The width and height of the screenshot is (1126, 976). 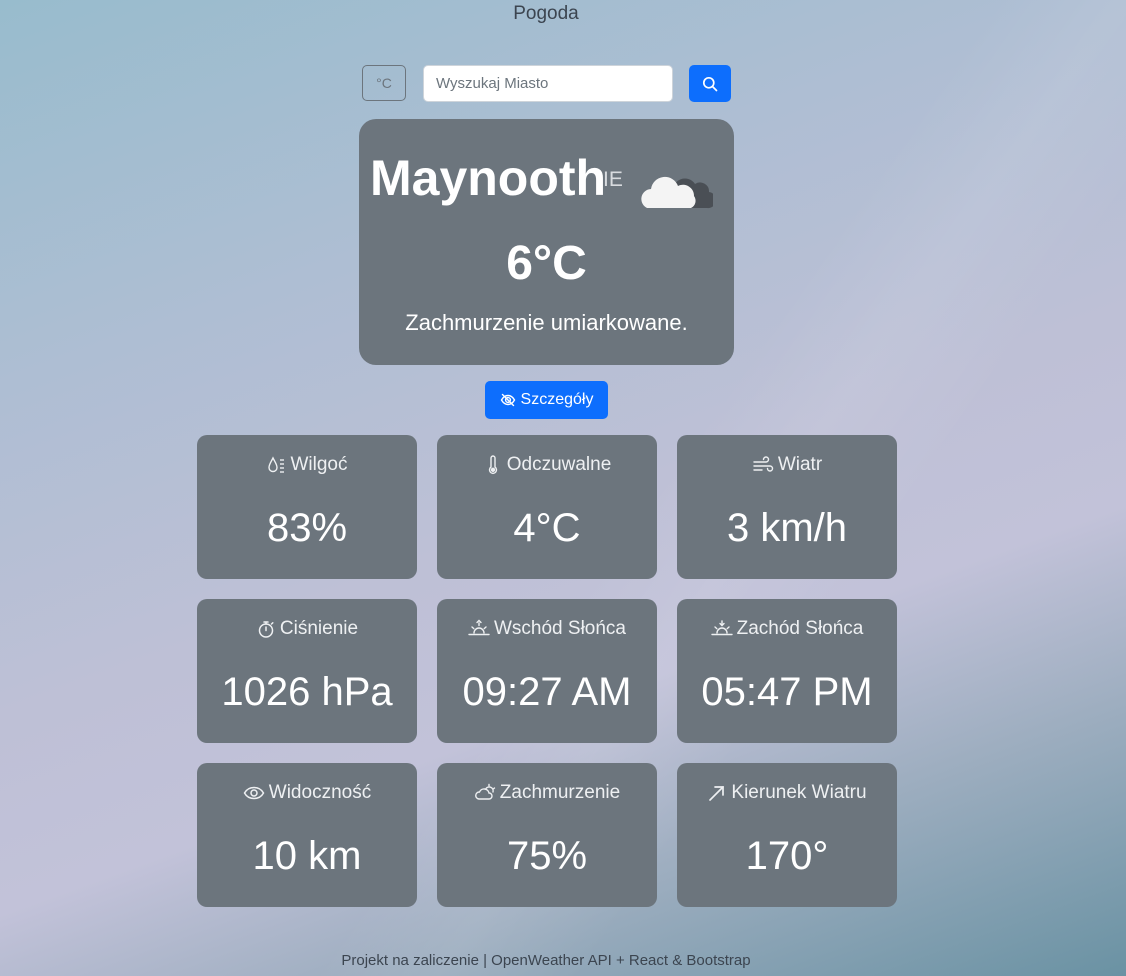 I want to click on unit-toggle-button: °C, so click(x=384, y=83).